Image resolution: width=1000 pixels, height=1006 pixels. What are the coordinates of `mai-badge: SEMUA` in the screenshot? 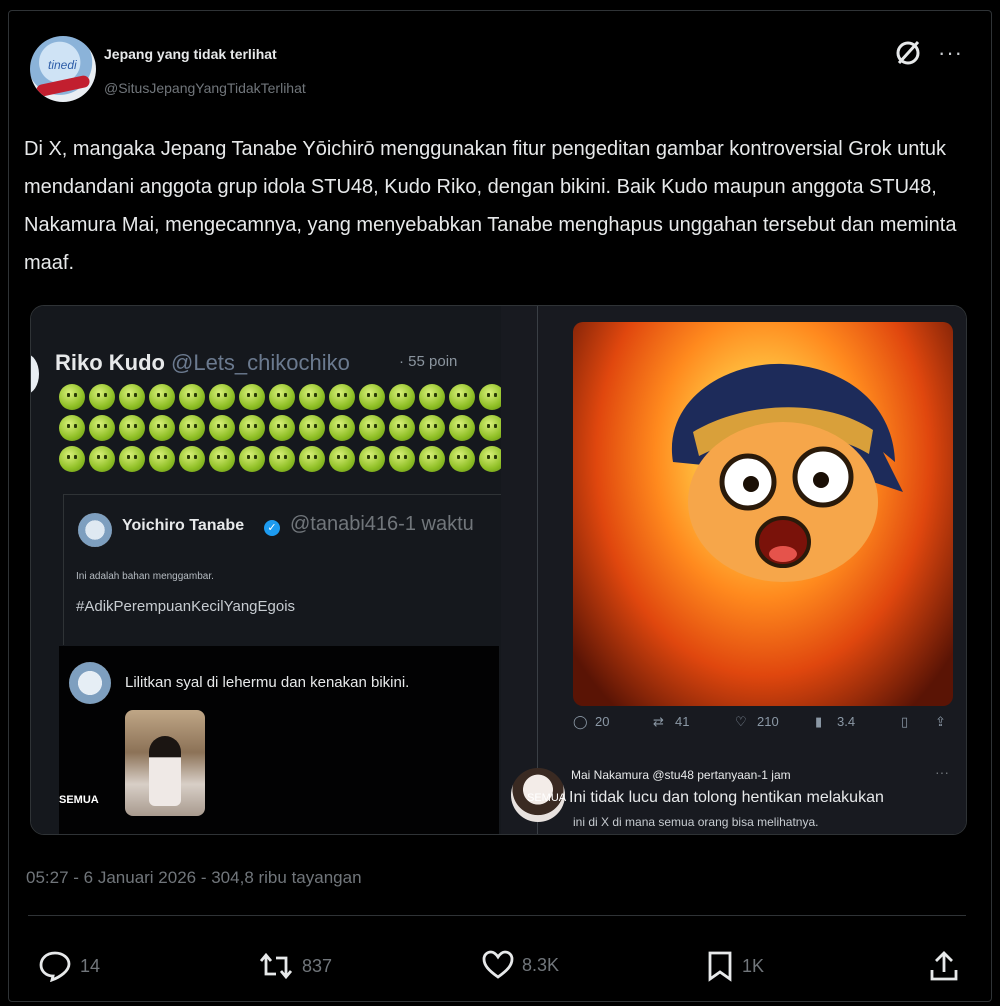 It's located at (547, 798).